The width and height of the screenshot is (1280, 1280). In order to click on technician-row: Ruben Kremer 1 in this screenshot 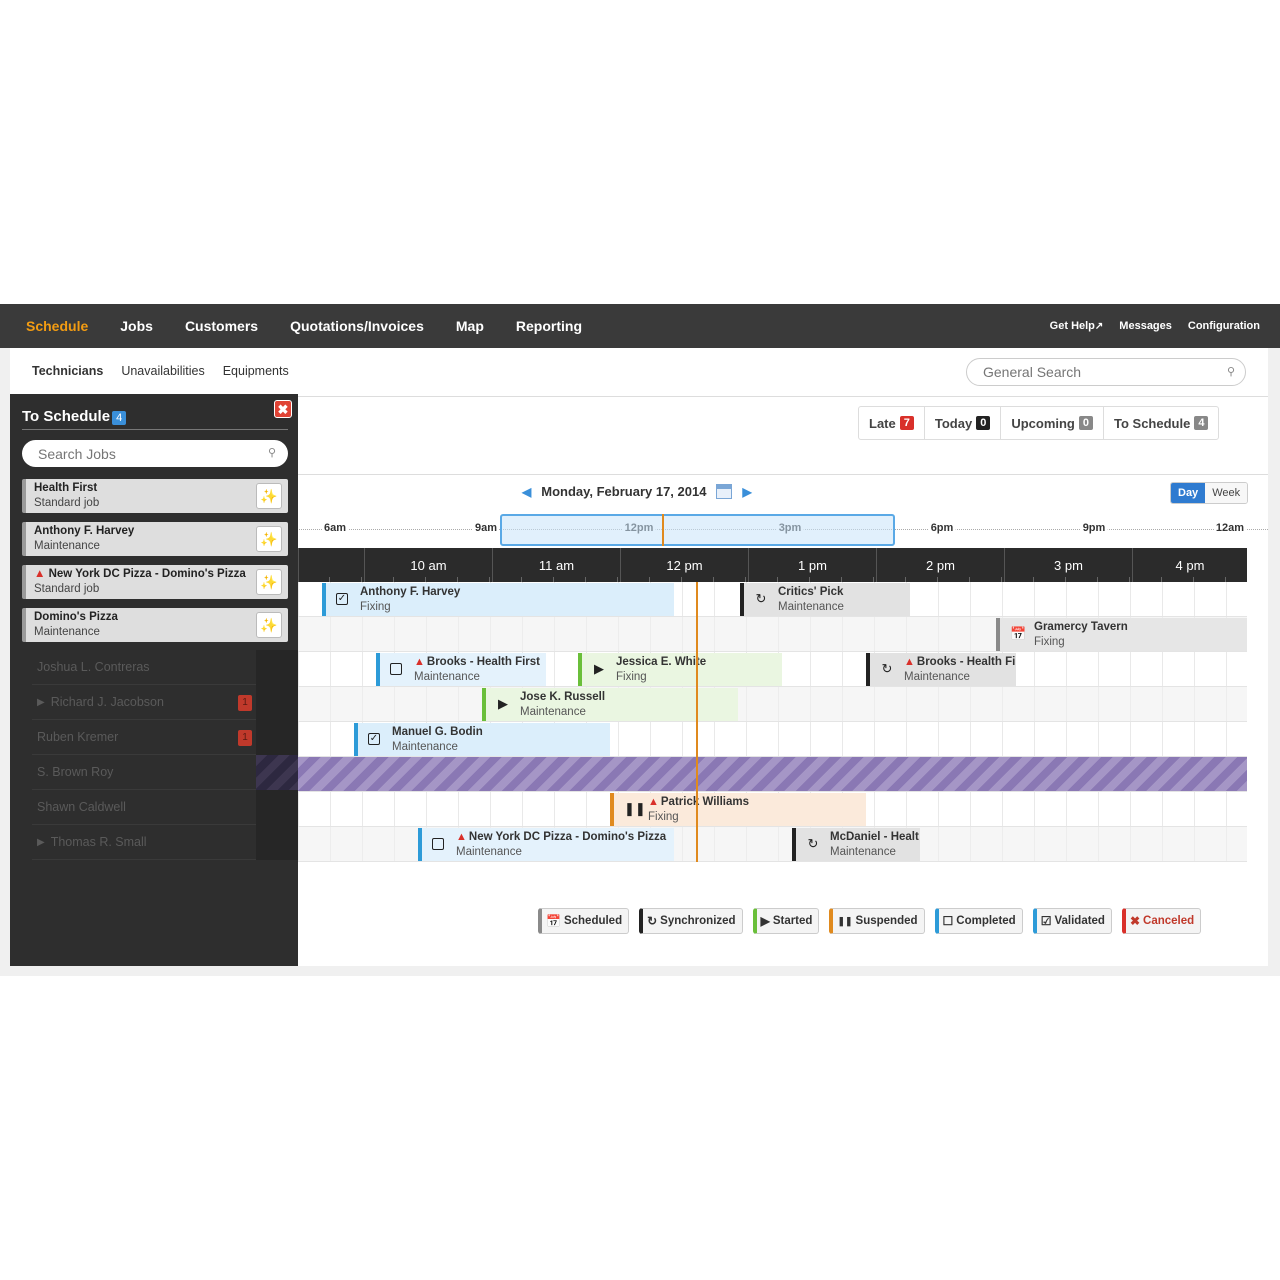, I will do `click(145, 737)`.